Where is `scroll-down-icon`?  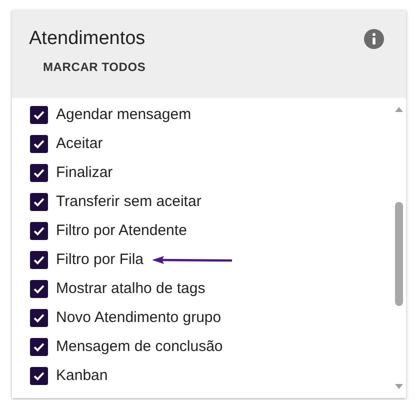 scroll-down-icon is located at coordinates (399, 386).